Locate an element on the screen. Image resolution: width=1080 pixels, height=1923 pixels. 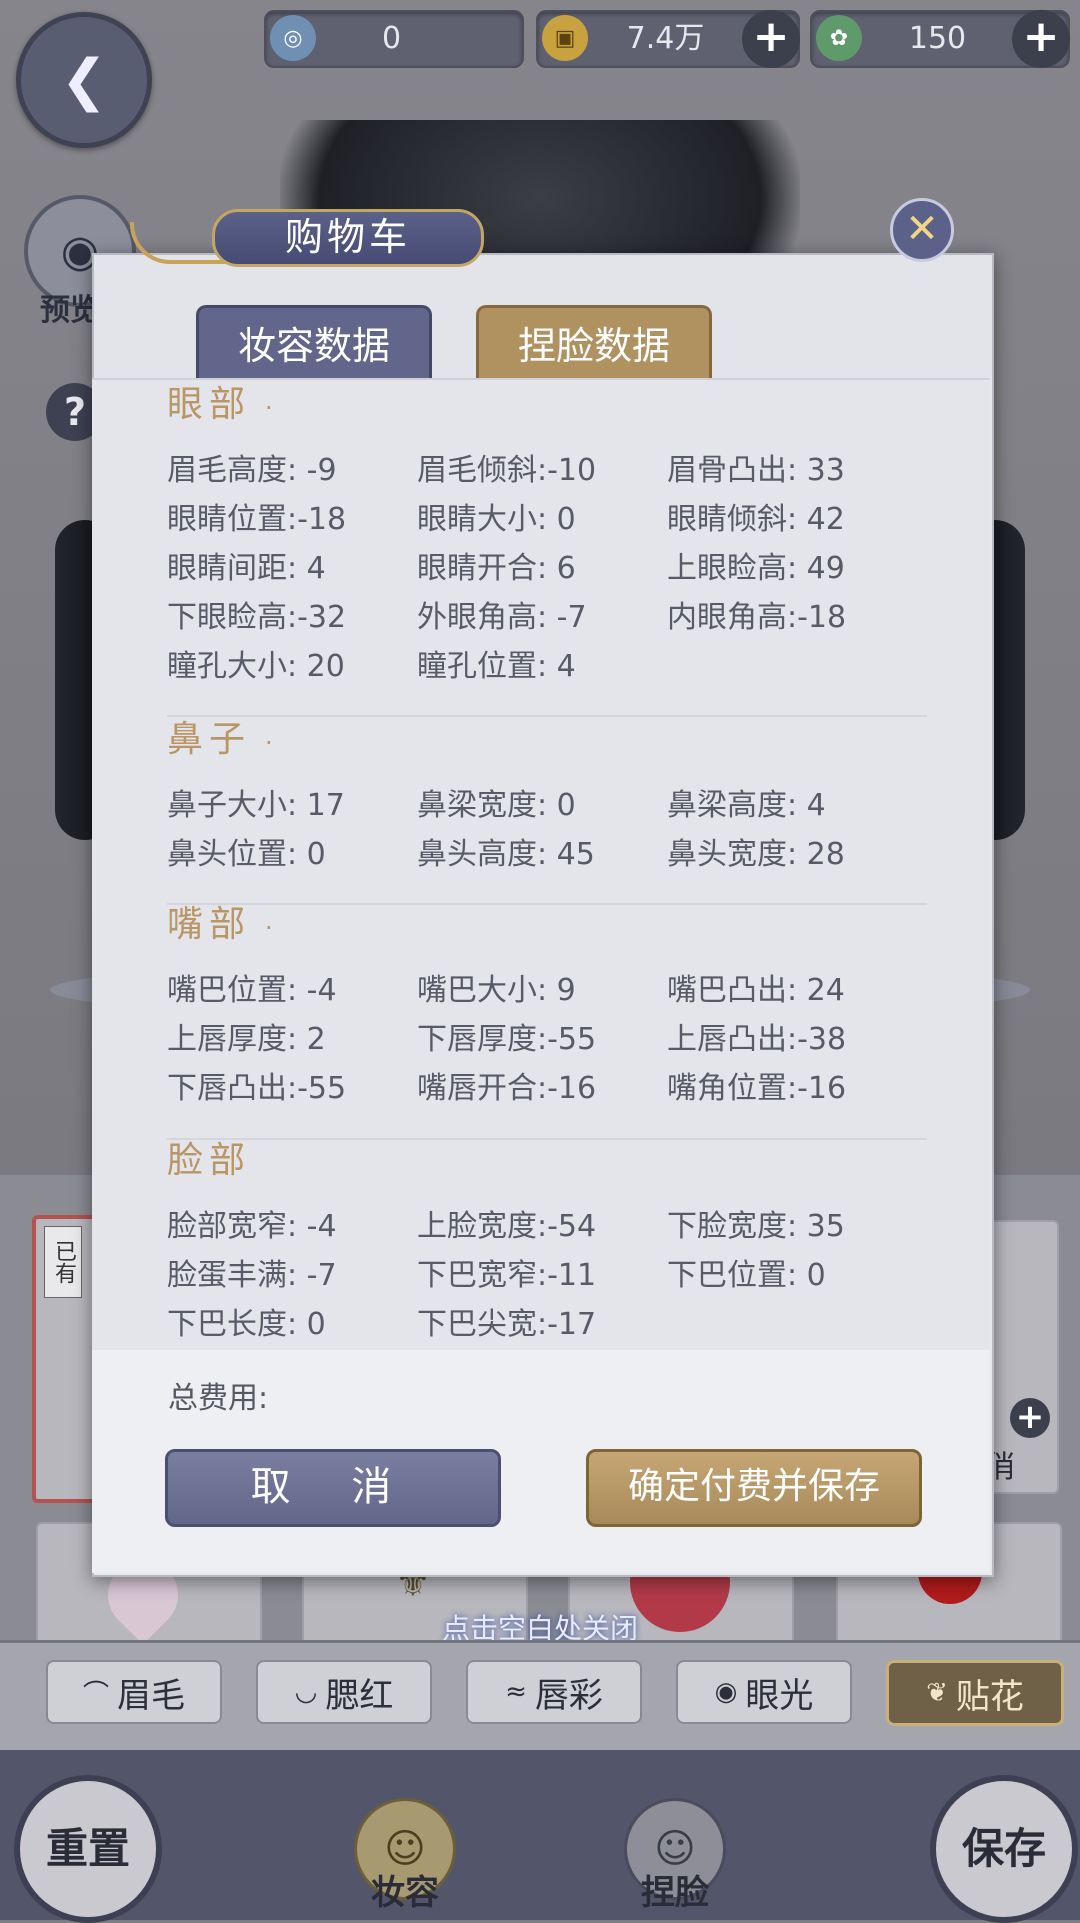
param-item: 鼻头宽度: 28 is located at coordinates (756, 854).